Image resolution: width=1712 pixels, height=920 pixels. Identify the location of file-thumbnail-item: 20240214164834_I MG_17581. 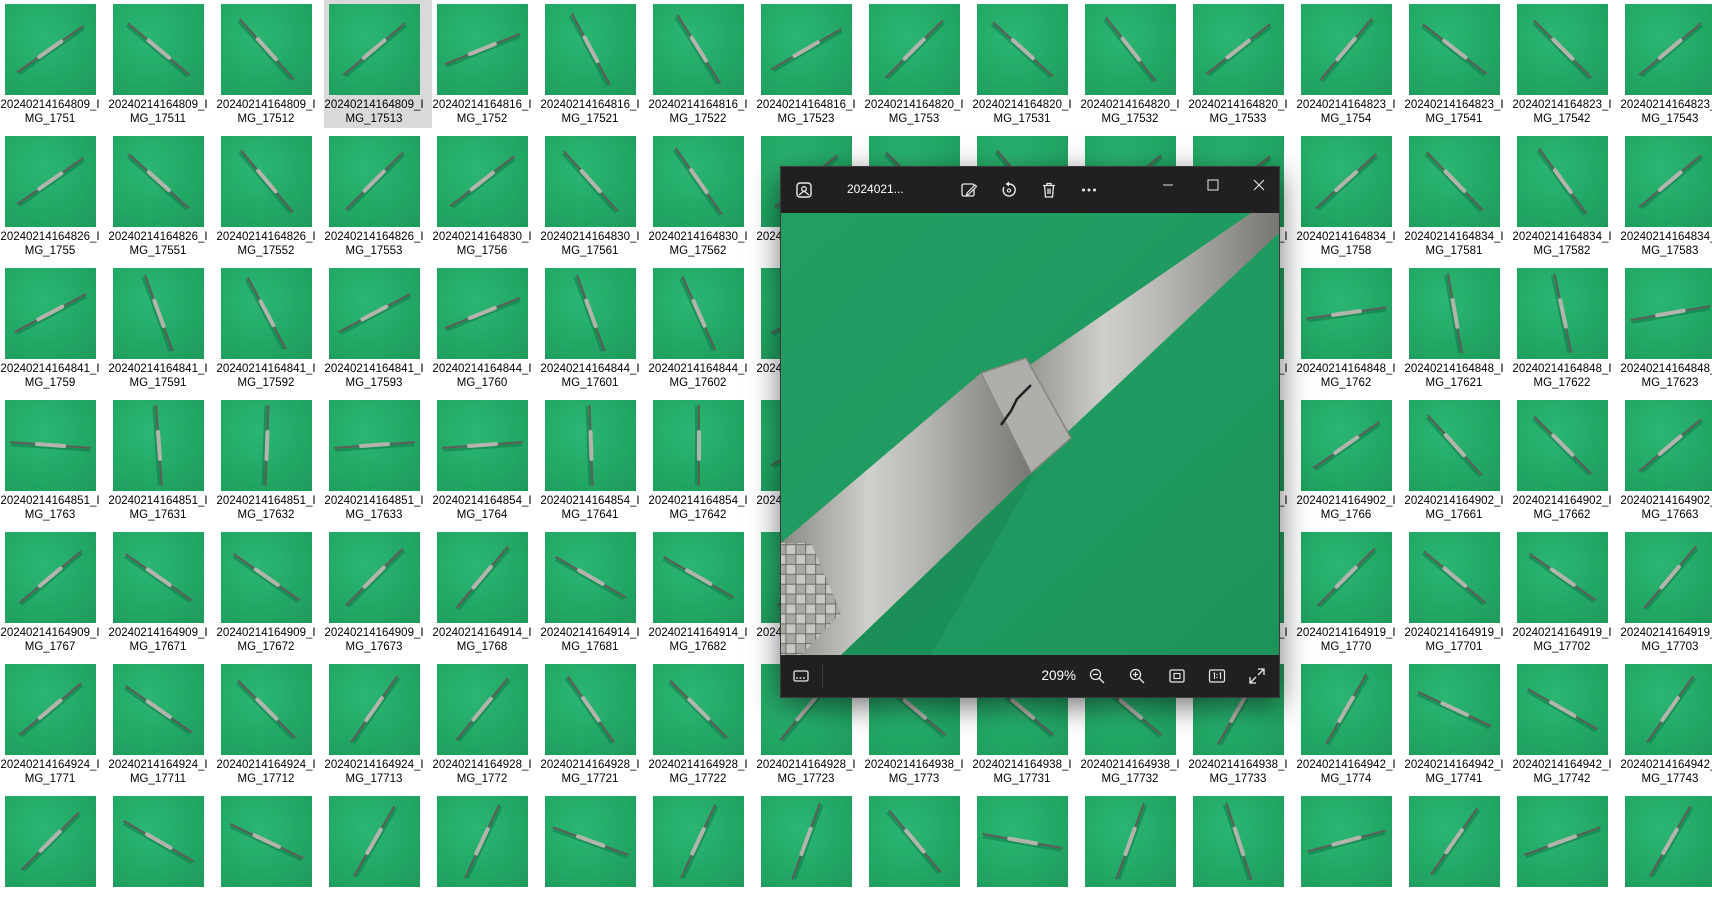
(1458, 196).